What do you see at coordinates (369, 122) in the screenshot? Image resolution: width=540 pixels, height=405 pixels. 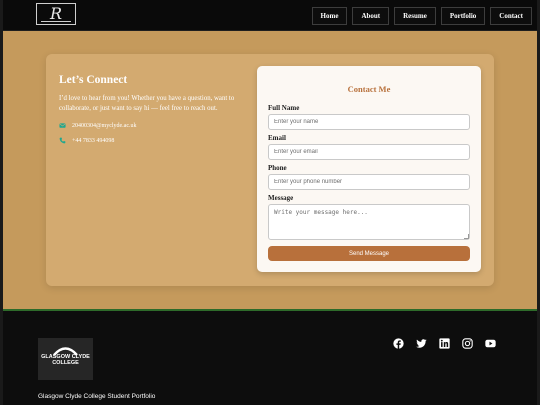 I see `full-name-input` at bounding box center [369, 122].